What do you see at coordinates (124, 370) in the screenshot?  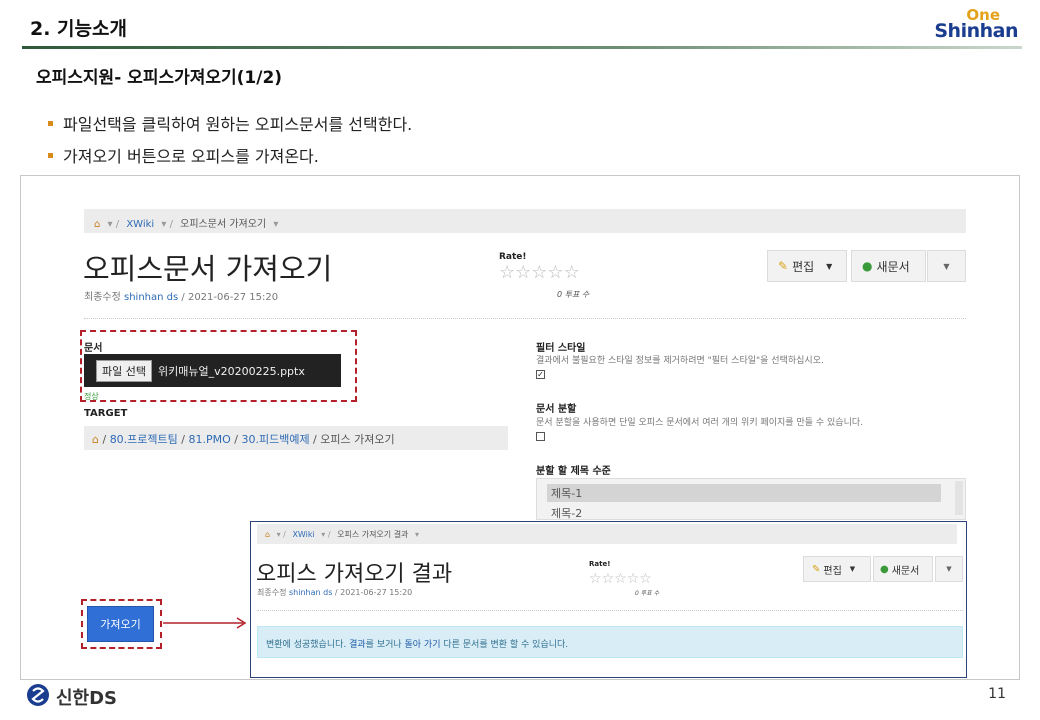 I see `file-select-button: 파일 선택` at bounding box center [124, 370].